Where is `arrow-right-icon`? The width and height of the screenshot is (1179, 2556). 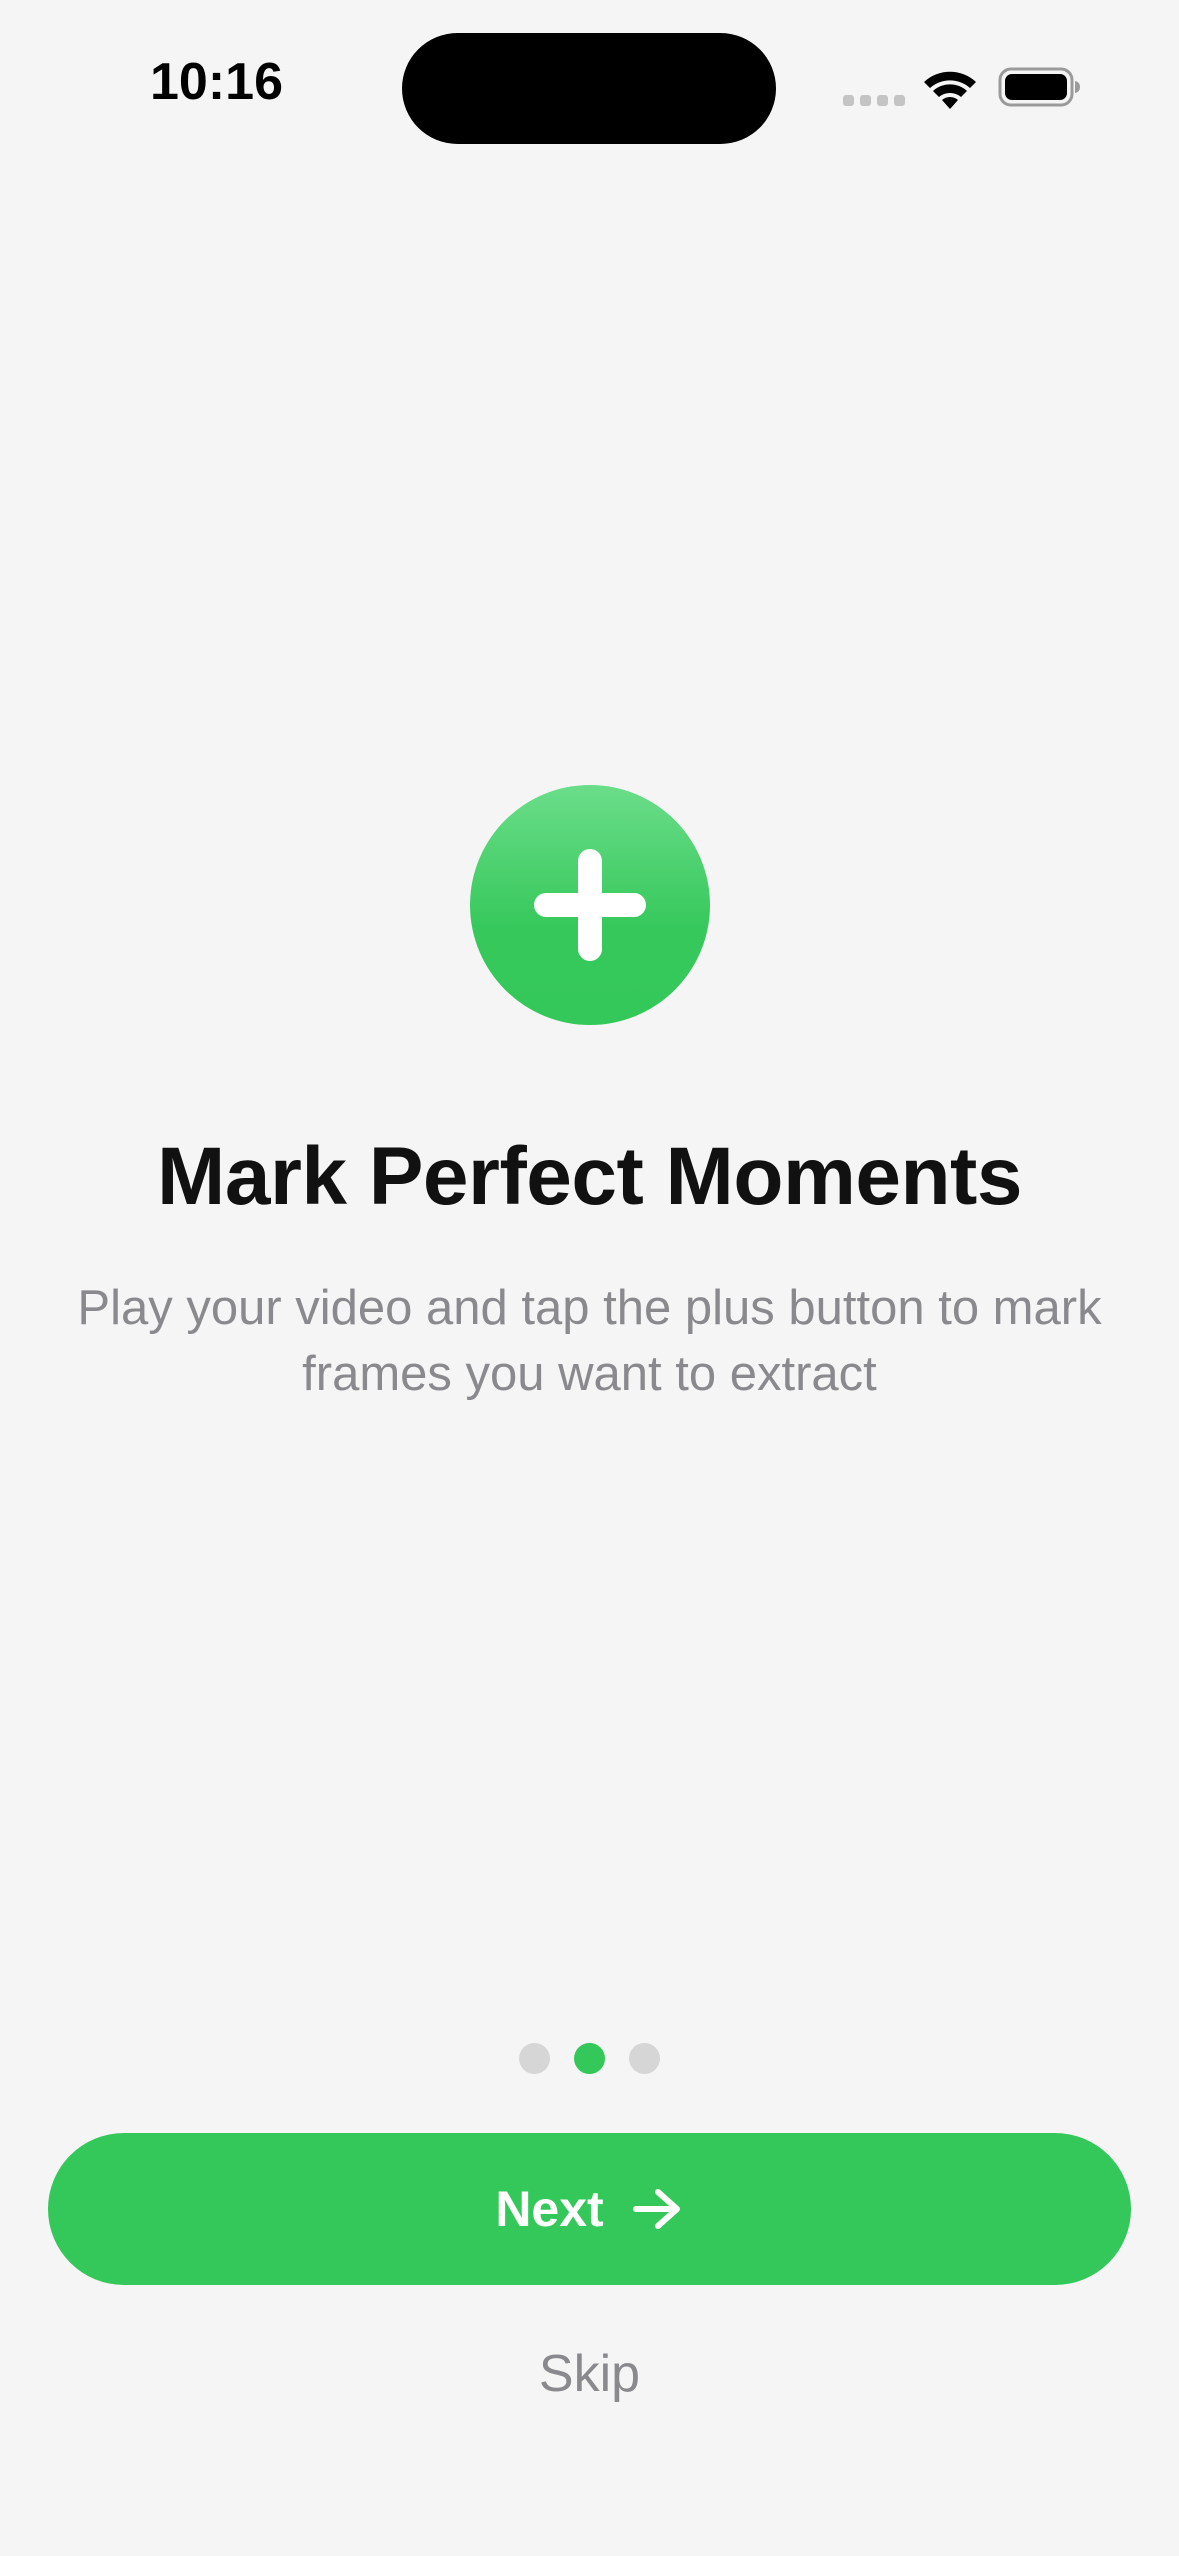 arrow-right-icon is located at coordinates (656, 2209).